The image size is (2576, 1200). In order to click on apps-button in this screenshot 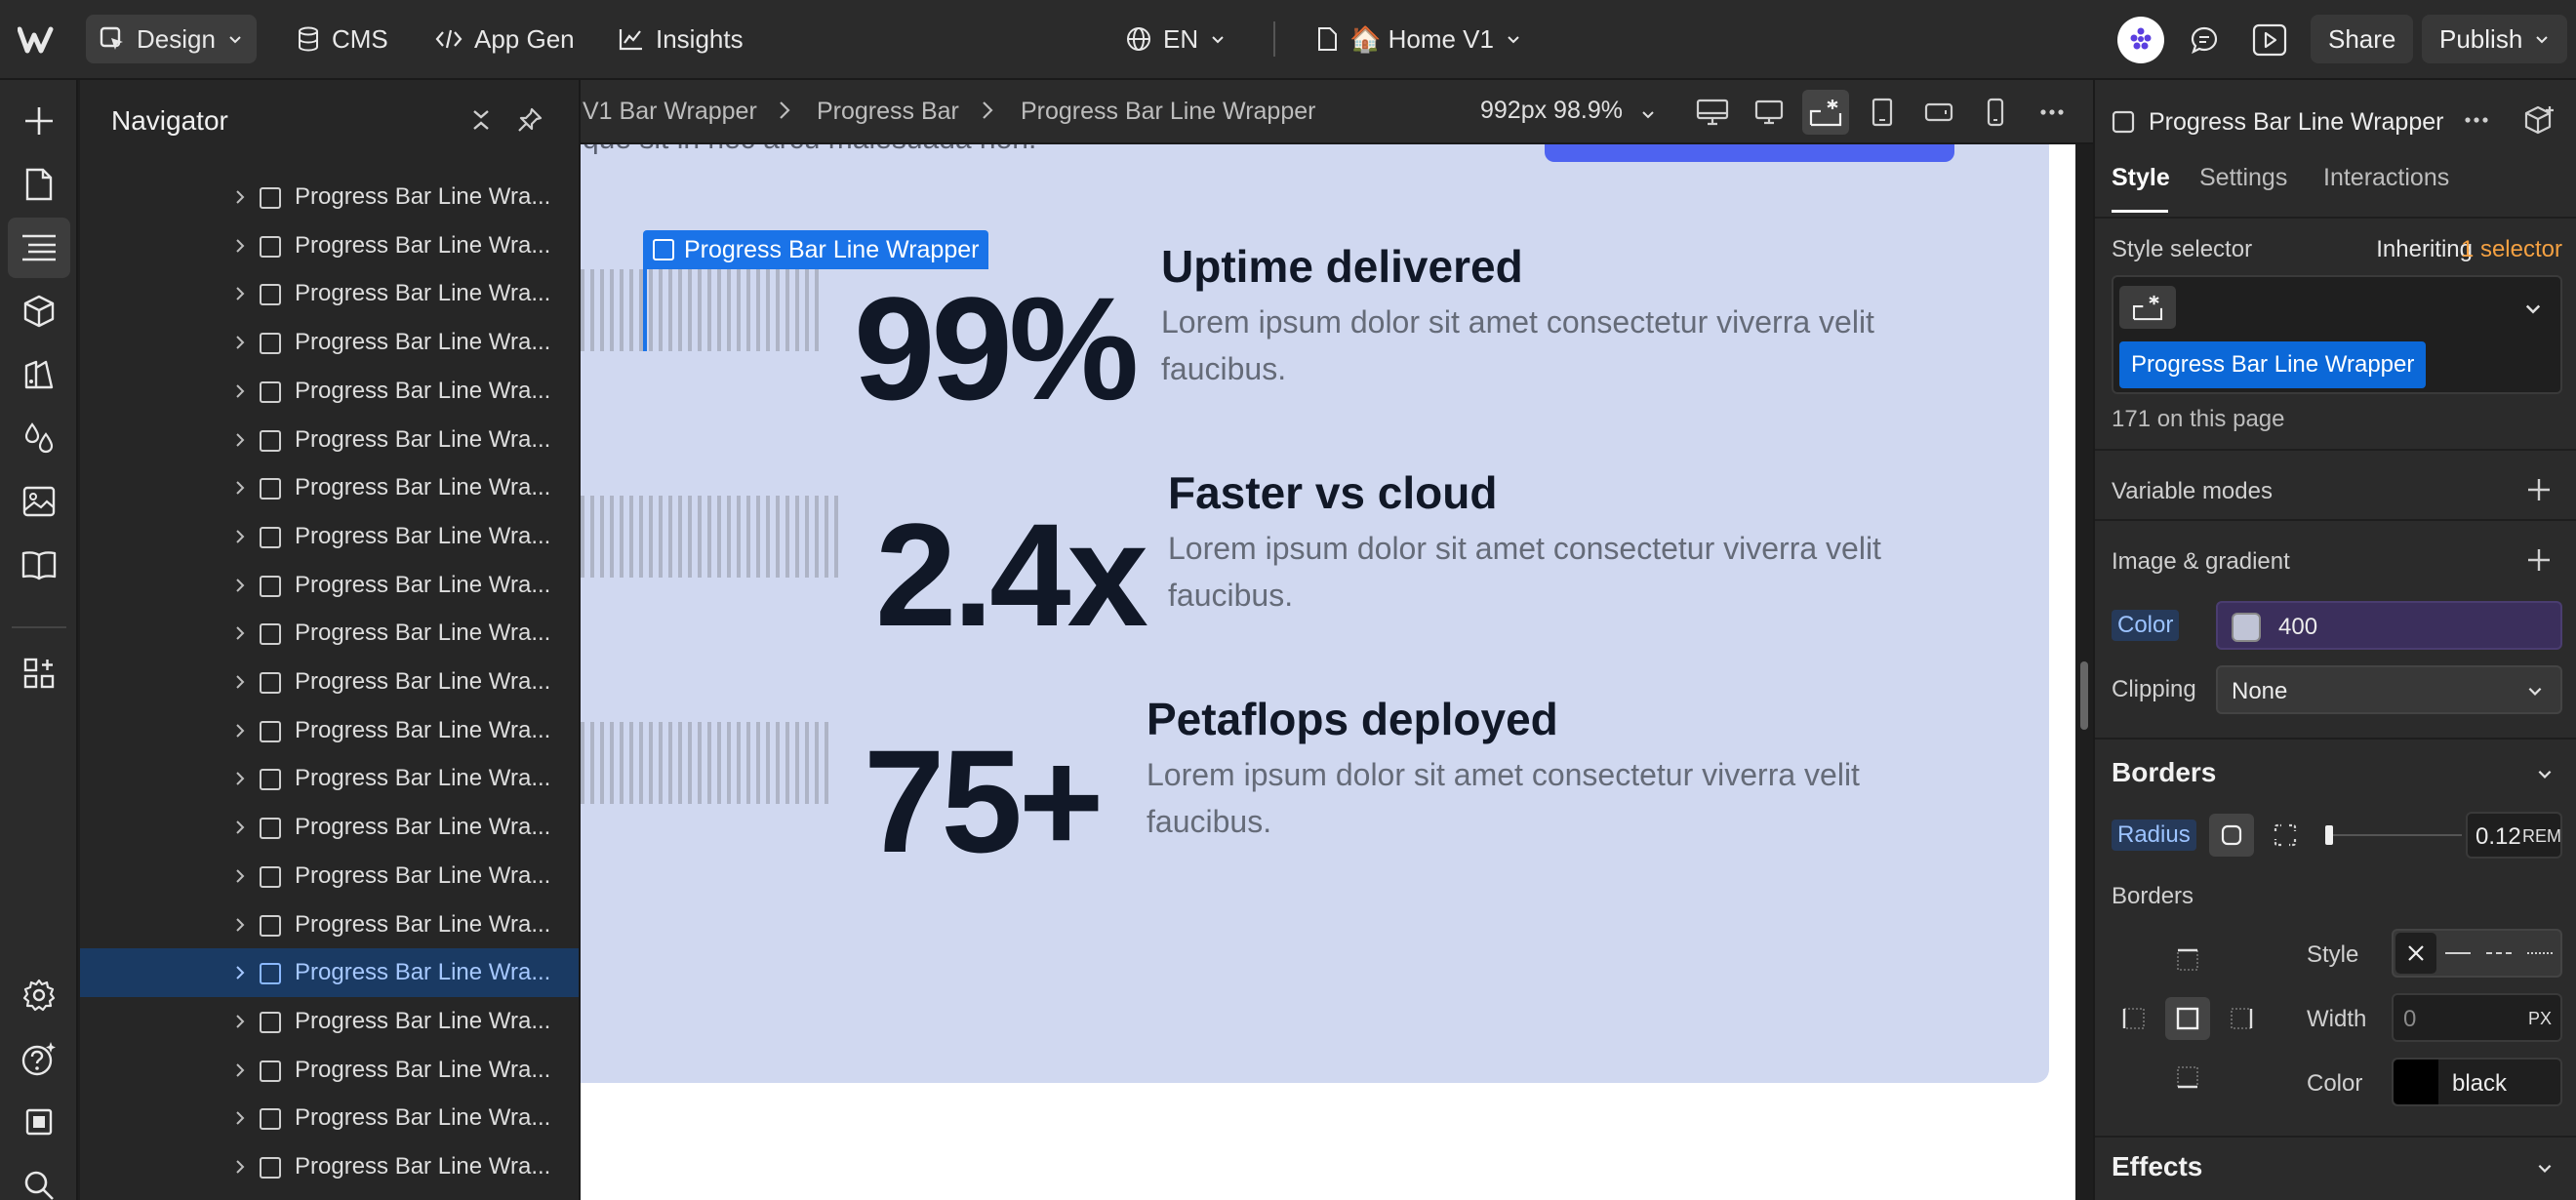, I will do `click(39, 673)`.